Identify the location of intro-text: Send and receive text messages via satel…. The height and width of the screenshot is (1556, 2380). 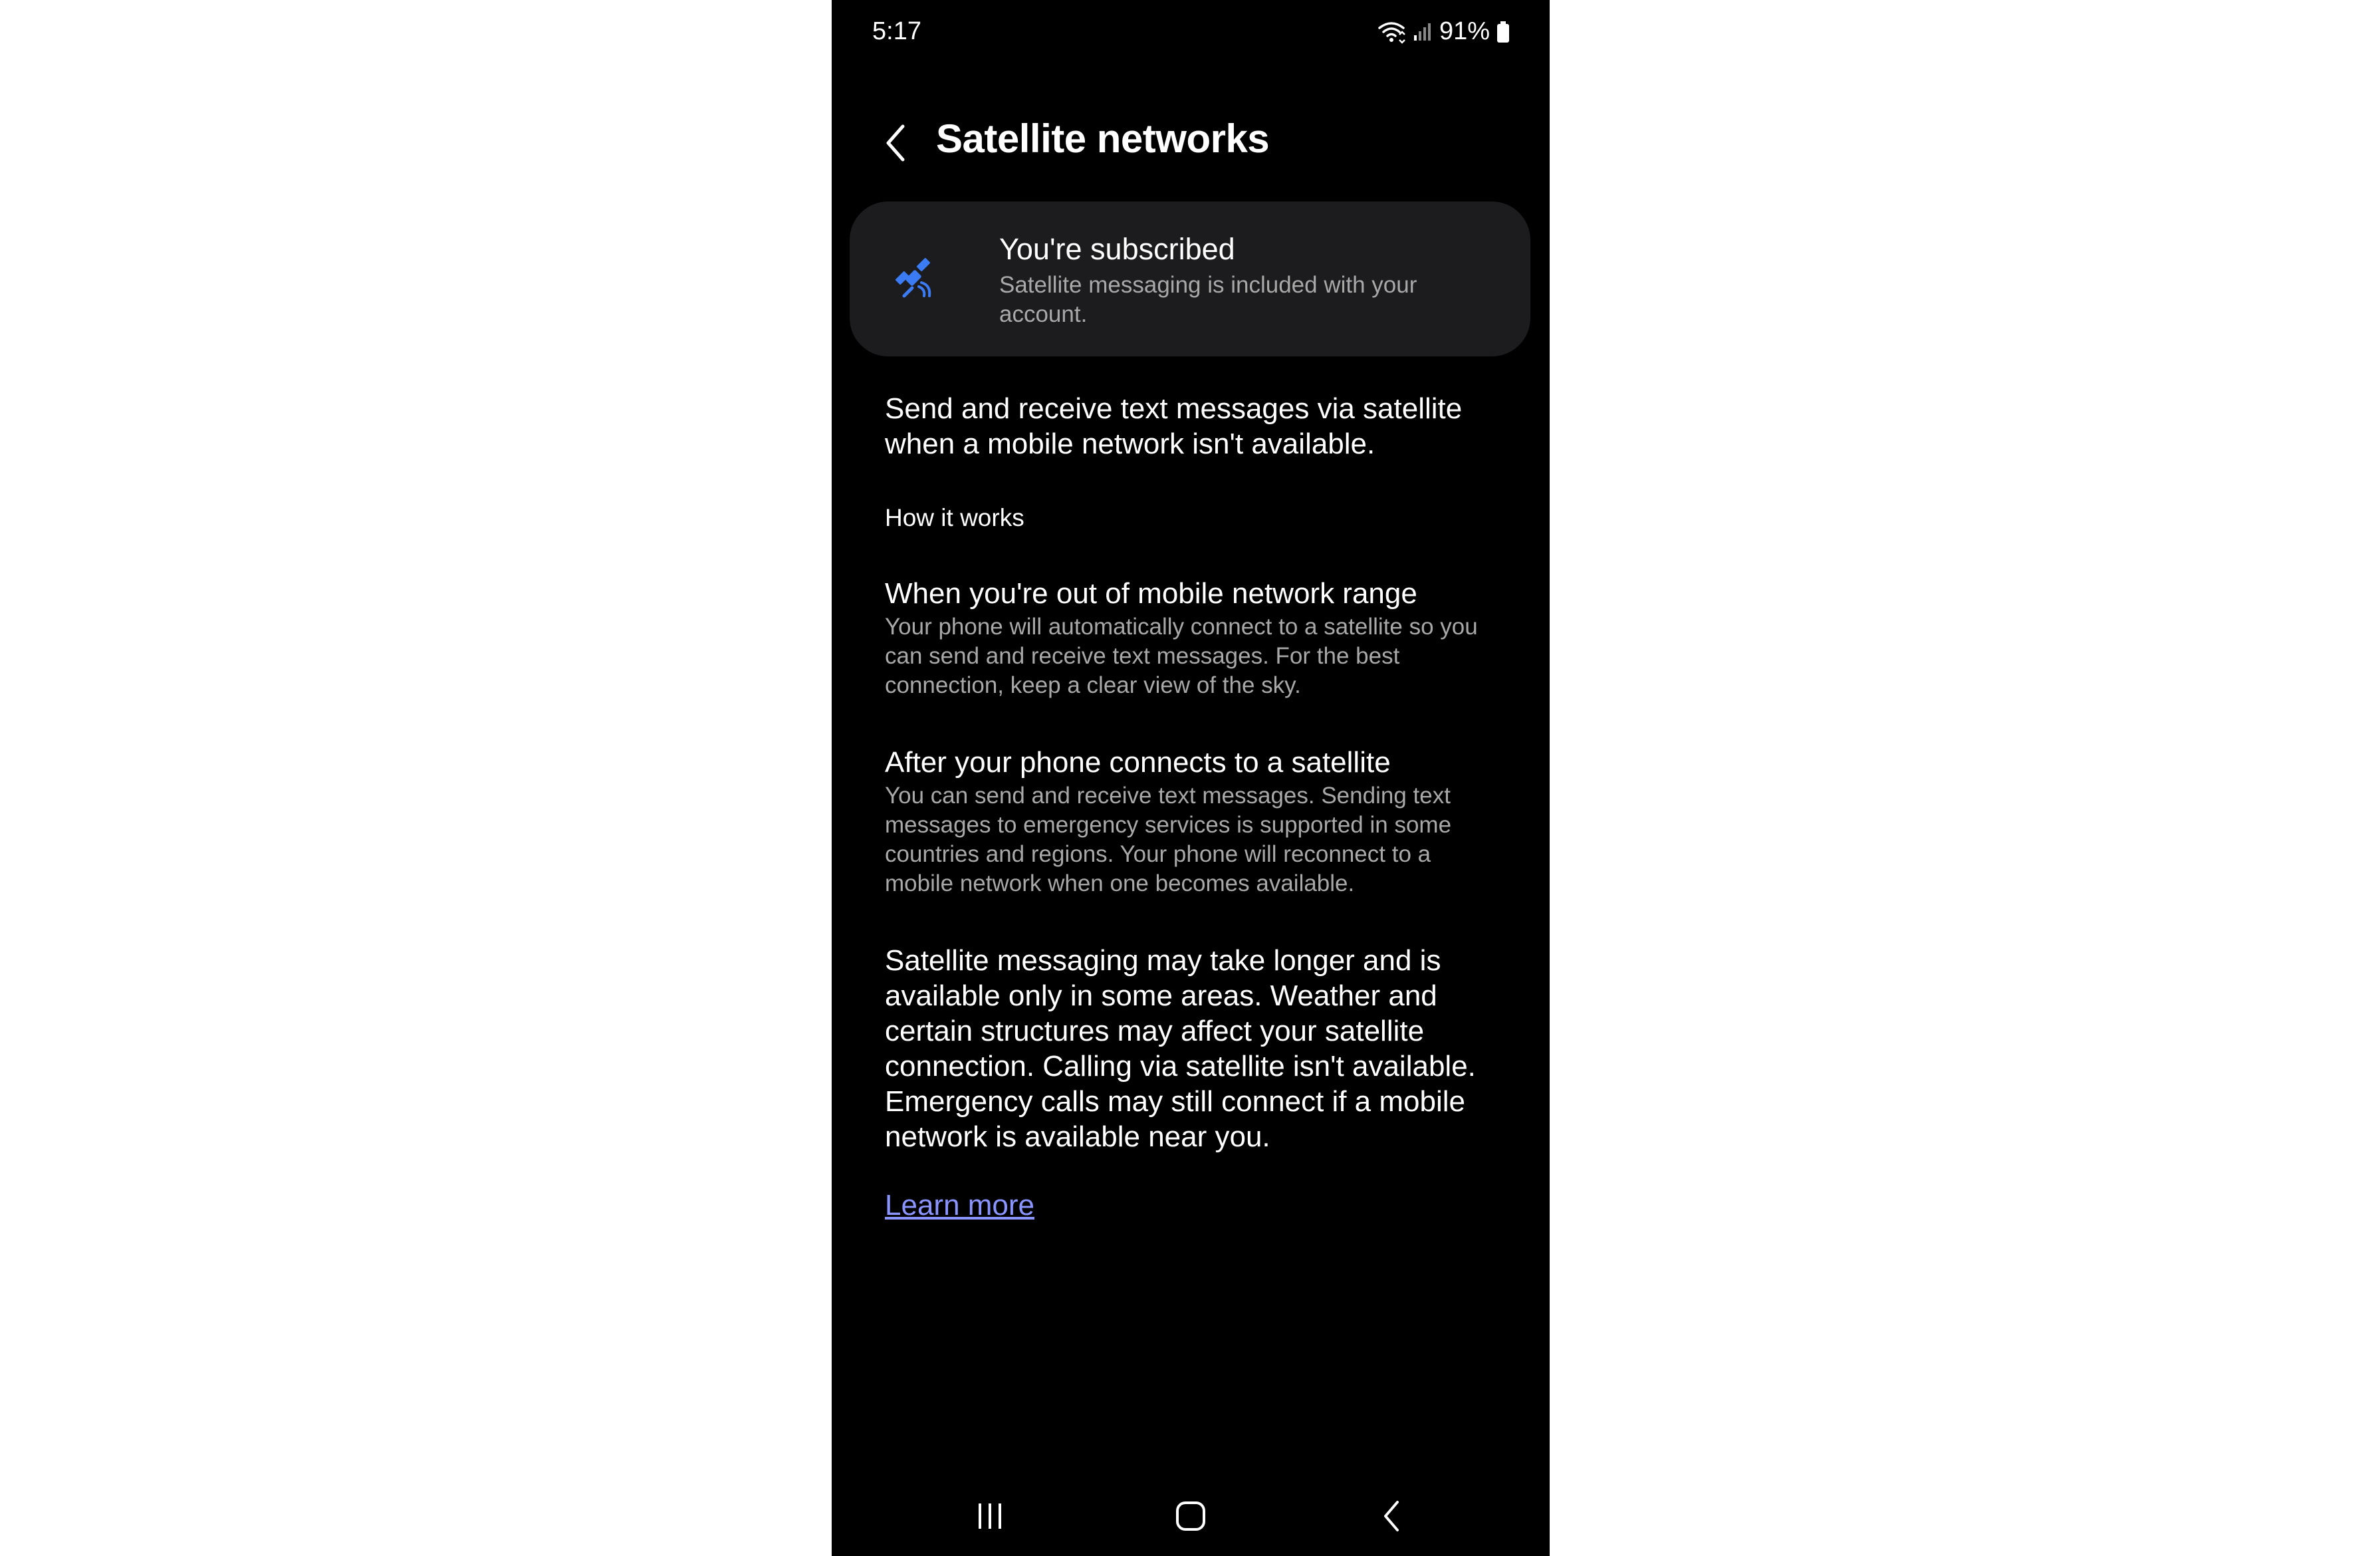
(1174, 426).